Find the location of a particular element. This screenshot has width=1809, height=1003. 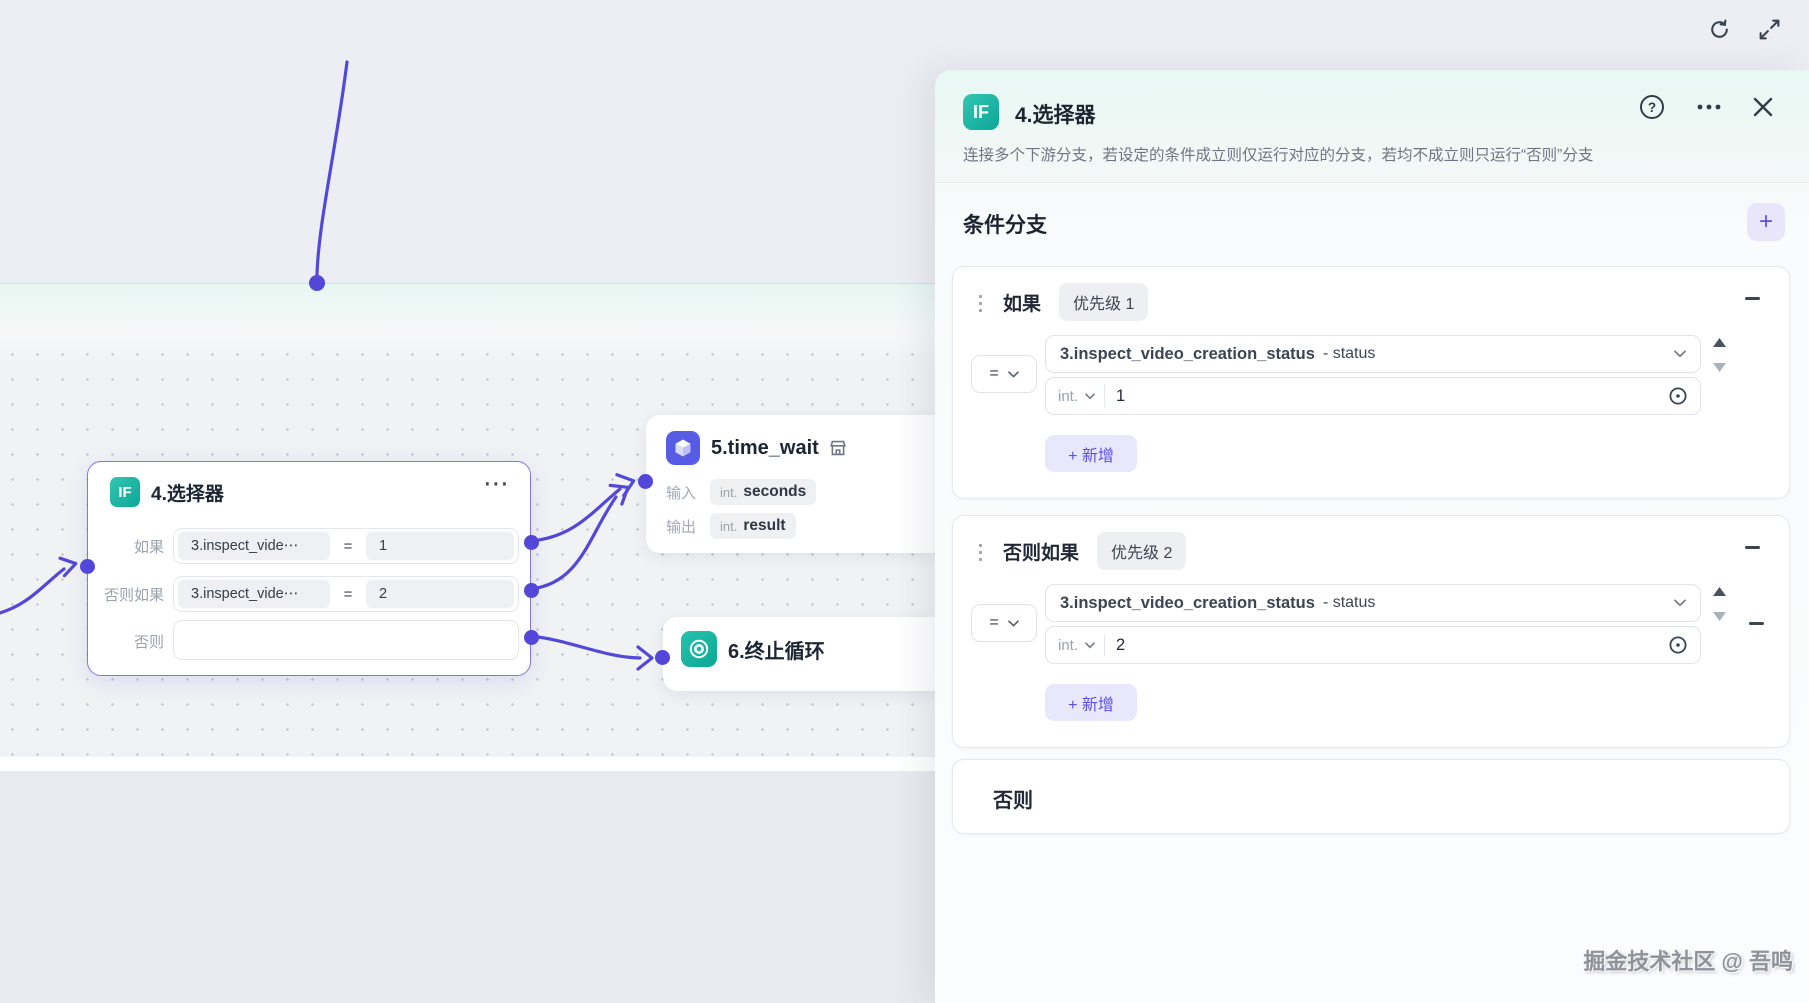

port-selector-input is located at coordinates (87, 566).